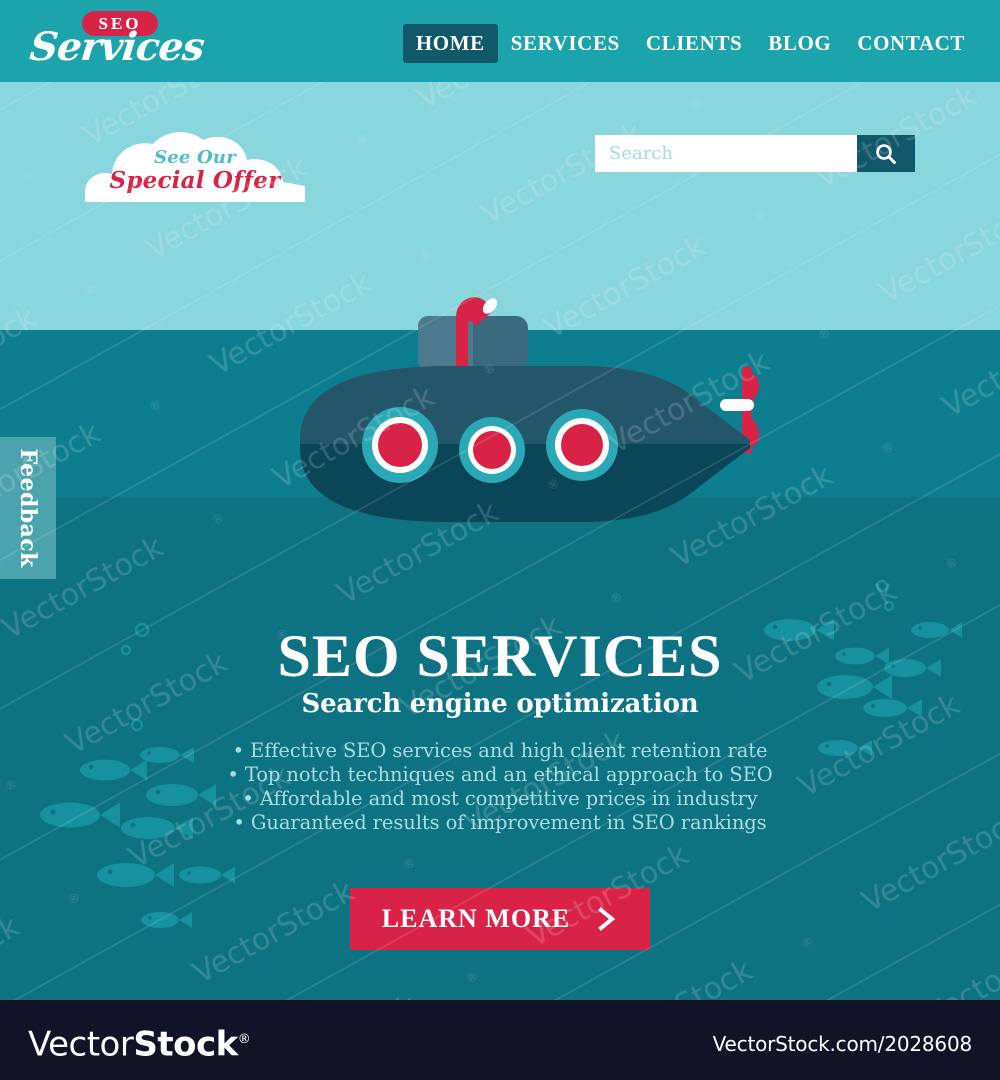 This screenshot has width=1000, height=1080. I want to click on registered-mark-icon: ®, so click(244, 1039).